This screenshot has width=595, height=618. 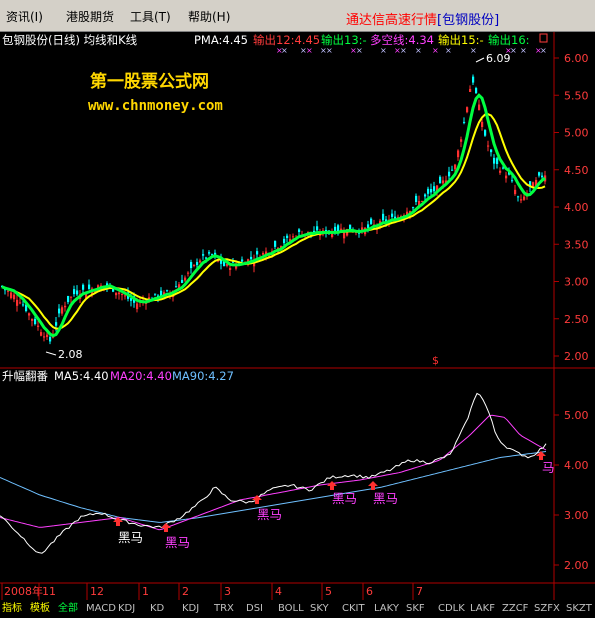 I want to click on sub-panel-title: 升幅翻番, so click(x=25, y=376).